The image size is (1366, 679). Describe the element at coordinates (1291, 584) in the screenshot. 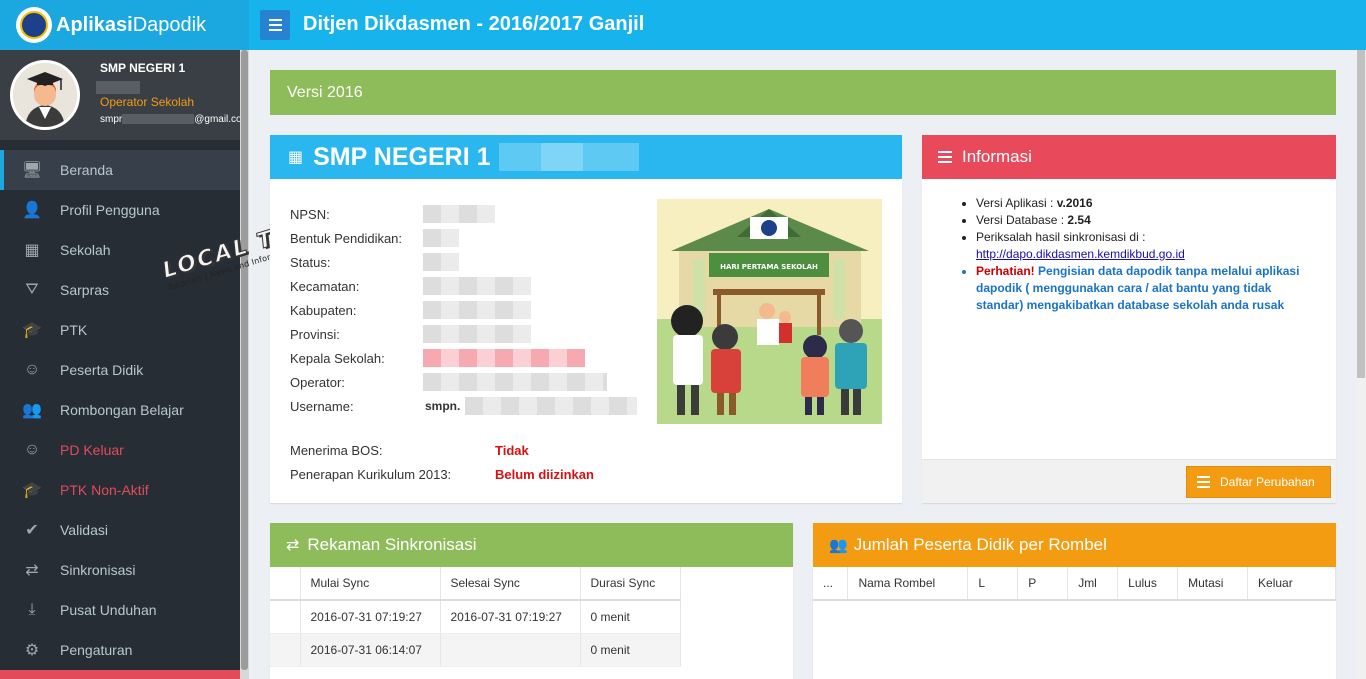

I see `column-header: Keluar` at that location.